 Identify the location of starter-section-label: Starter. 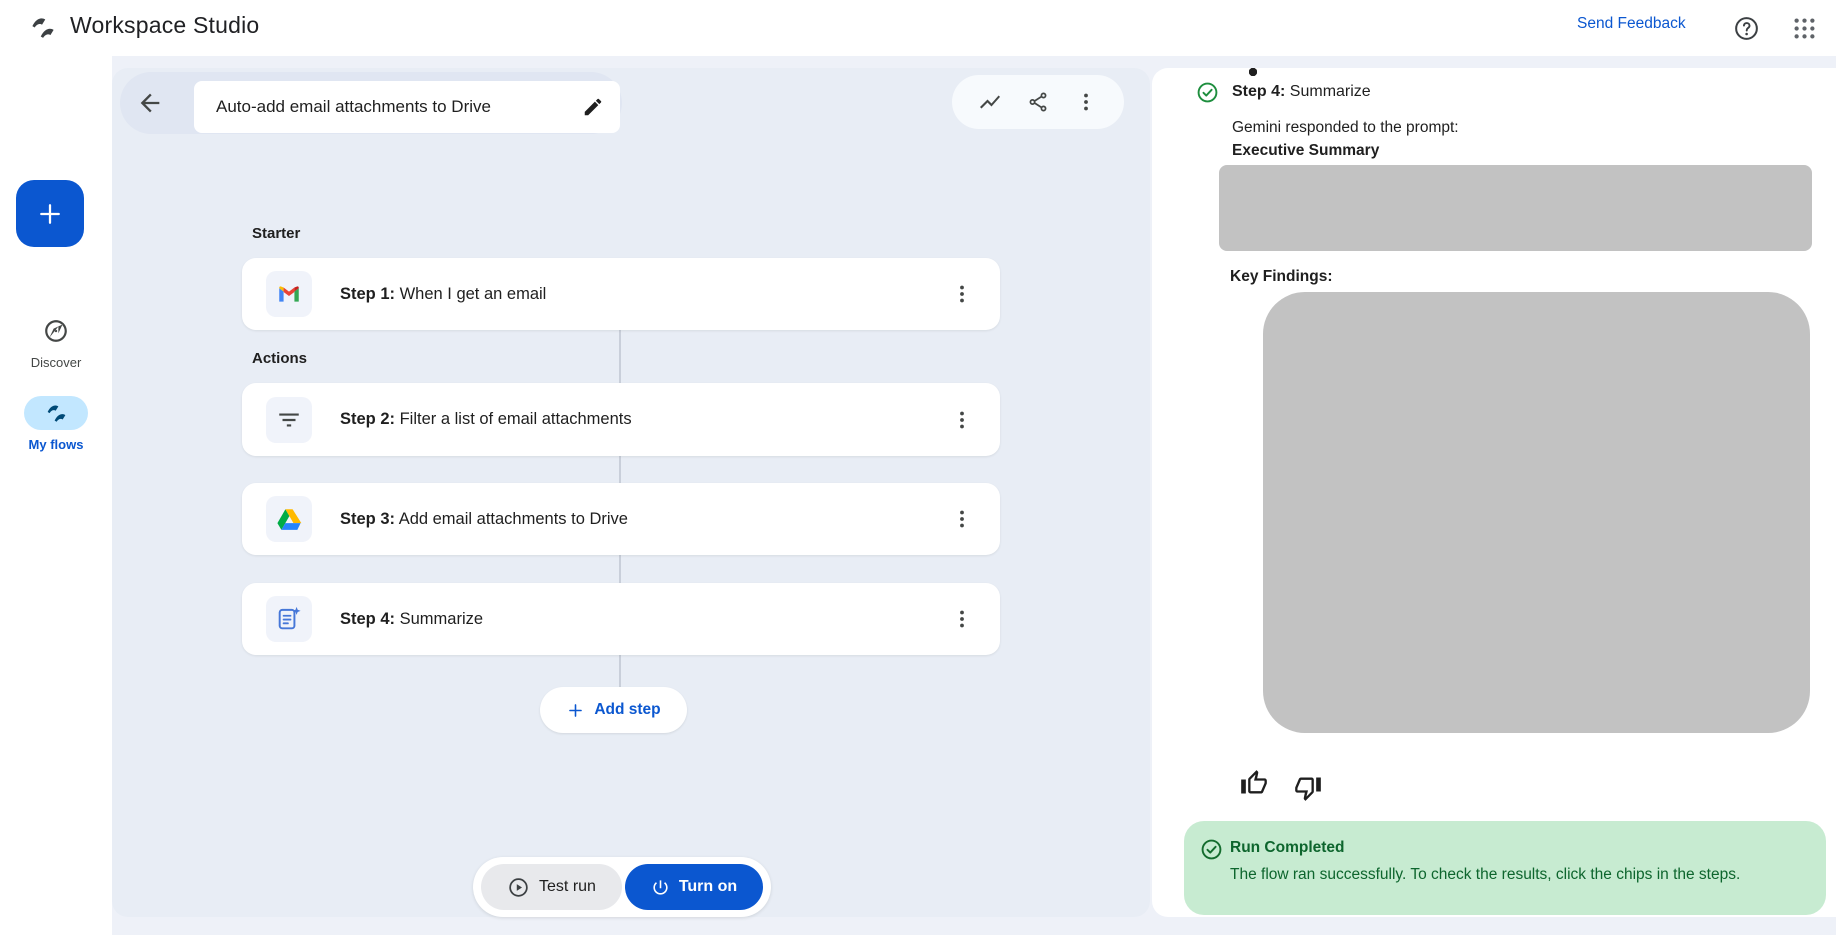
(276, 233).